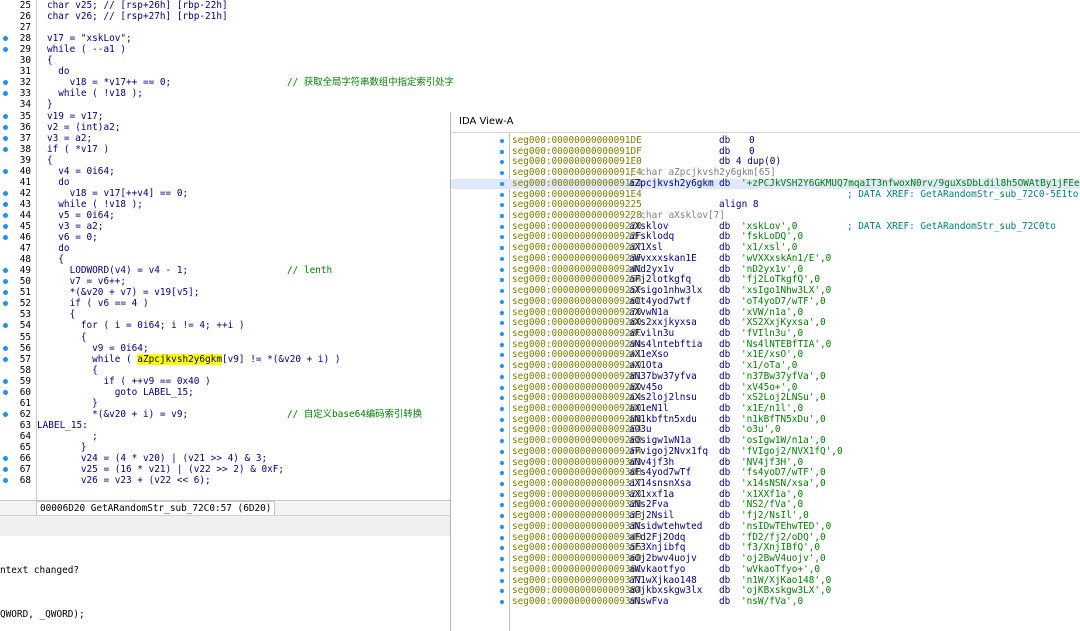  What do you see at coordinates (226, 27) in the screenshot?
I see `code-line: 27` at bounding box center [226, 27].